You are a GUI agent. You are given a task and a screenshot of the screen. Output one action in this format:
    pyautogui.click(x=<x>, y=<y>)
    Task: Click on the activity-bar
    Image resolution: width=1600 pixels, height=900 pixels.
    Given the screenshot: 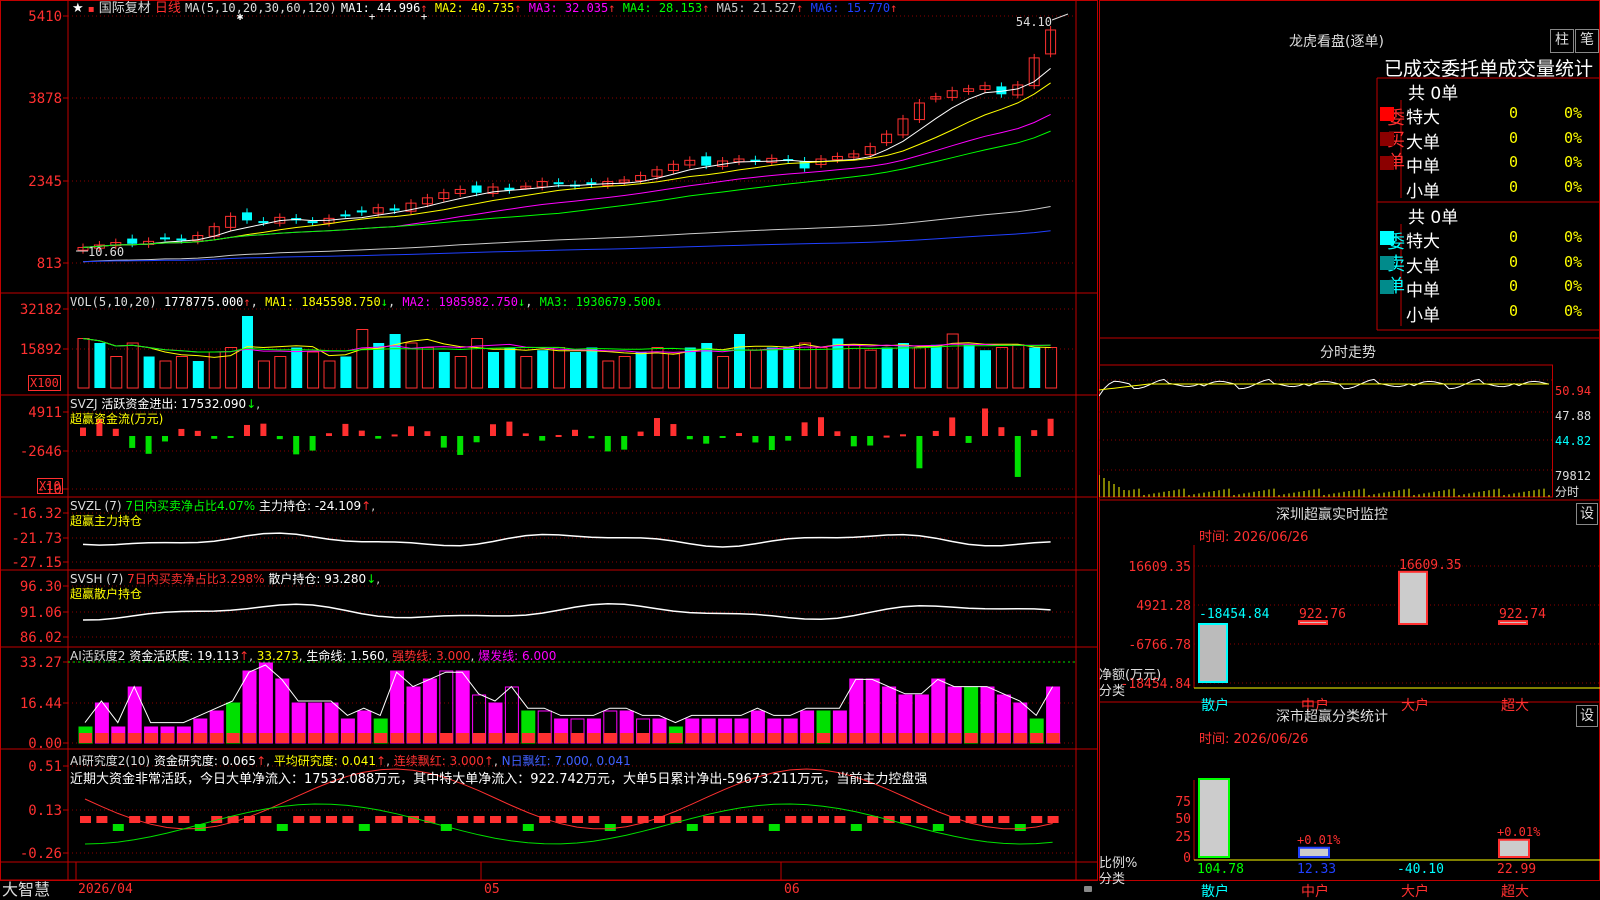 What is the action you would take?
    pyautogui.click(x=446, y=707)
    